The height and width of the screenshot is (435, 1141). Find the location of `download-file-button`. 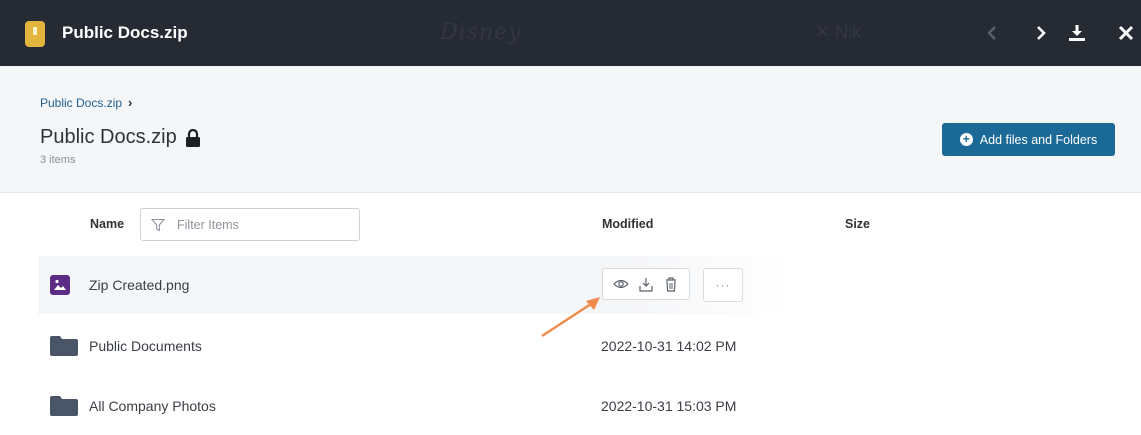

download-file-button is located at coordinates (646, 284).